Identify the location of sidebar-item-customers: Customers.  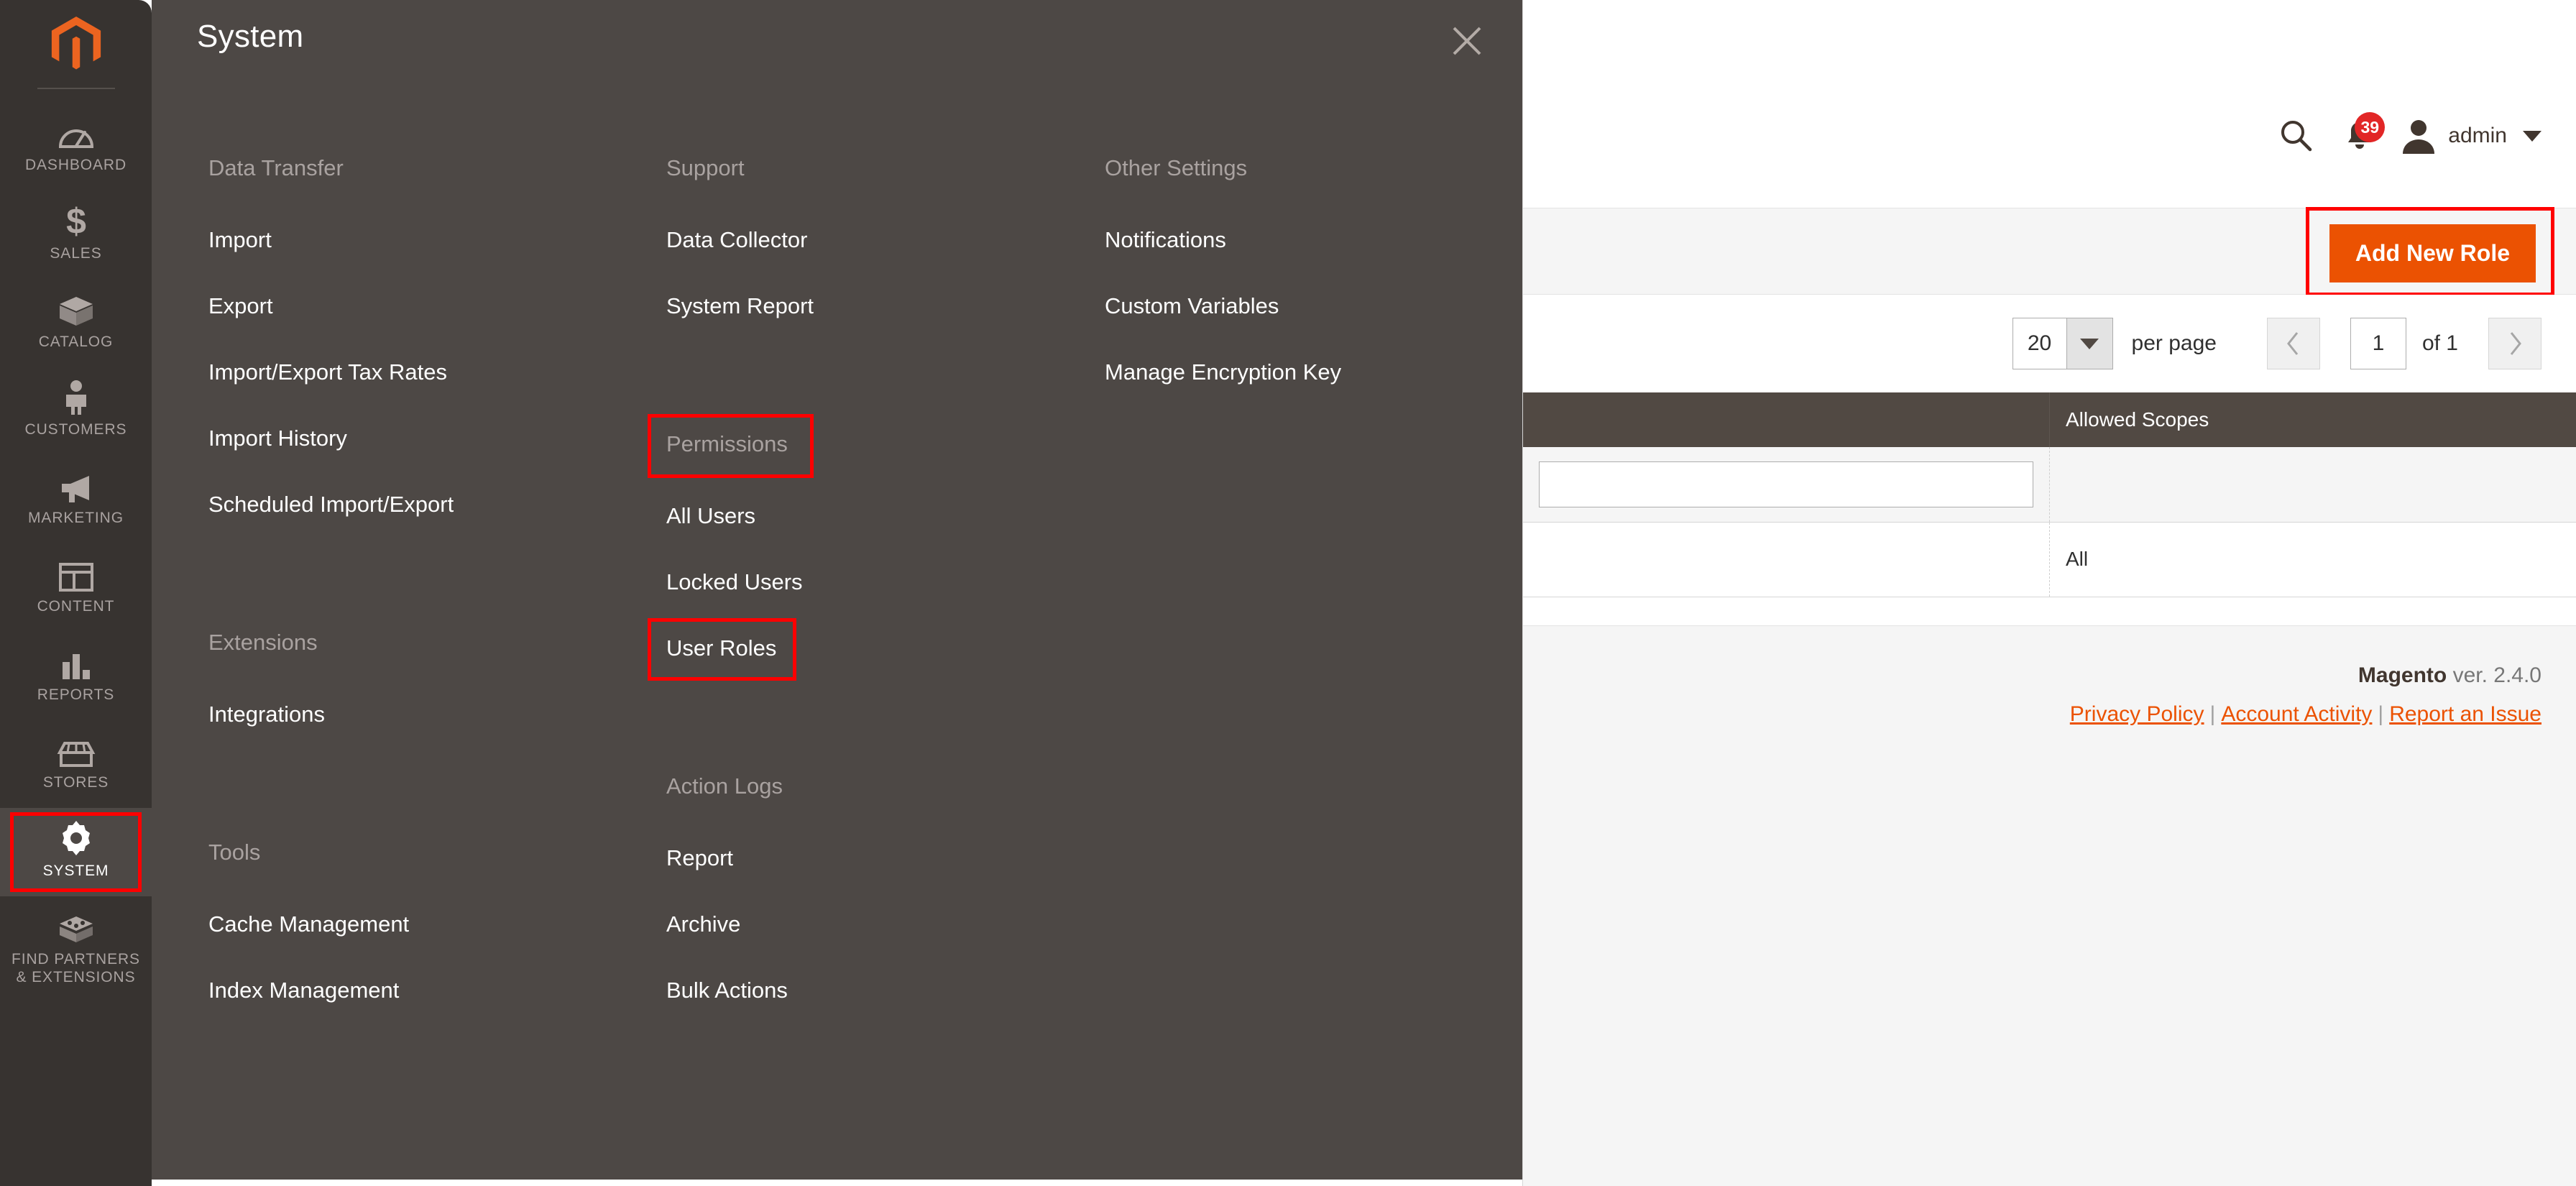
(76, 411).